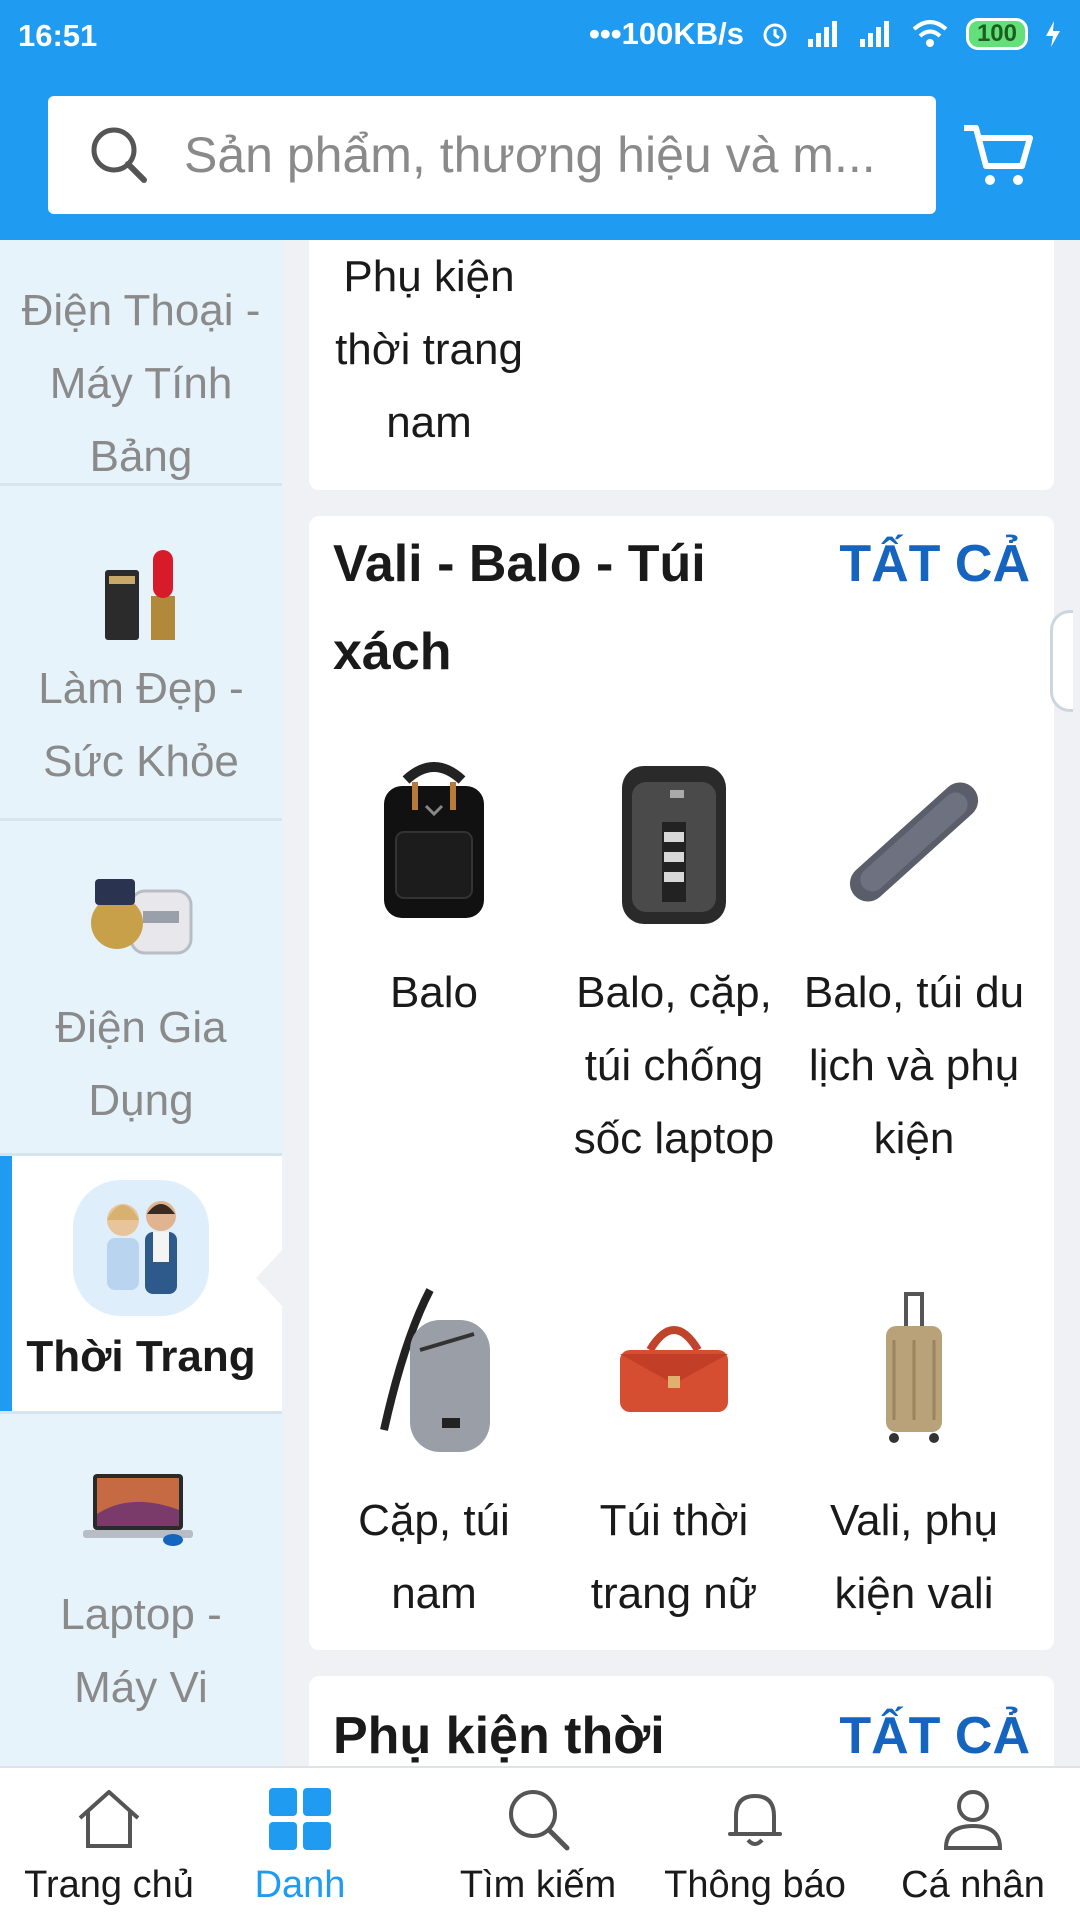 The height and width of the screenshot is (1922, 1080). I want to click on status-time: 16:51, so click(58, 35).